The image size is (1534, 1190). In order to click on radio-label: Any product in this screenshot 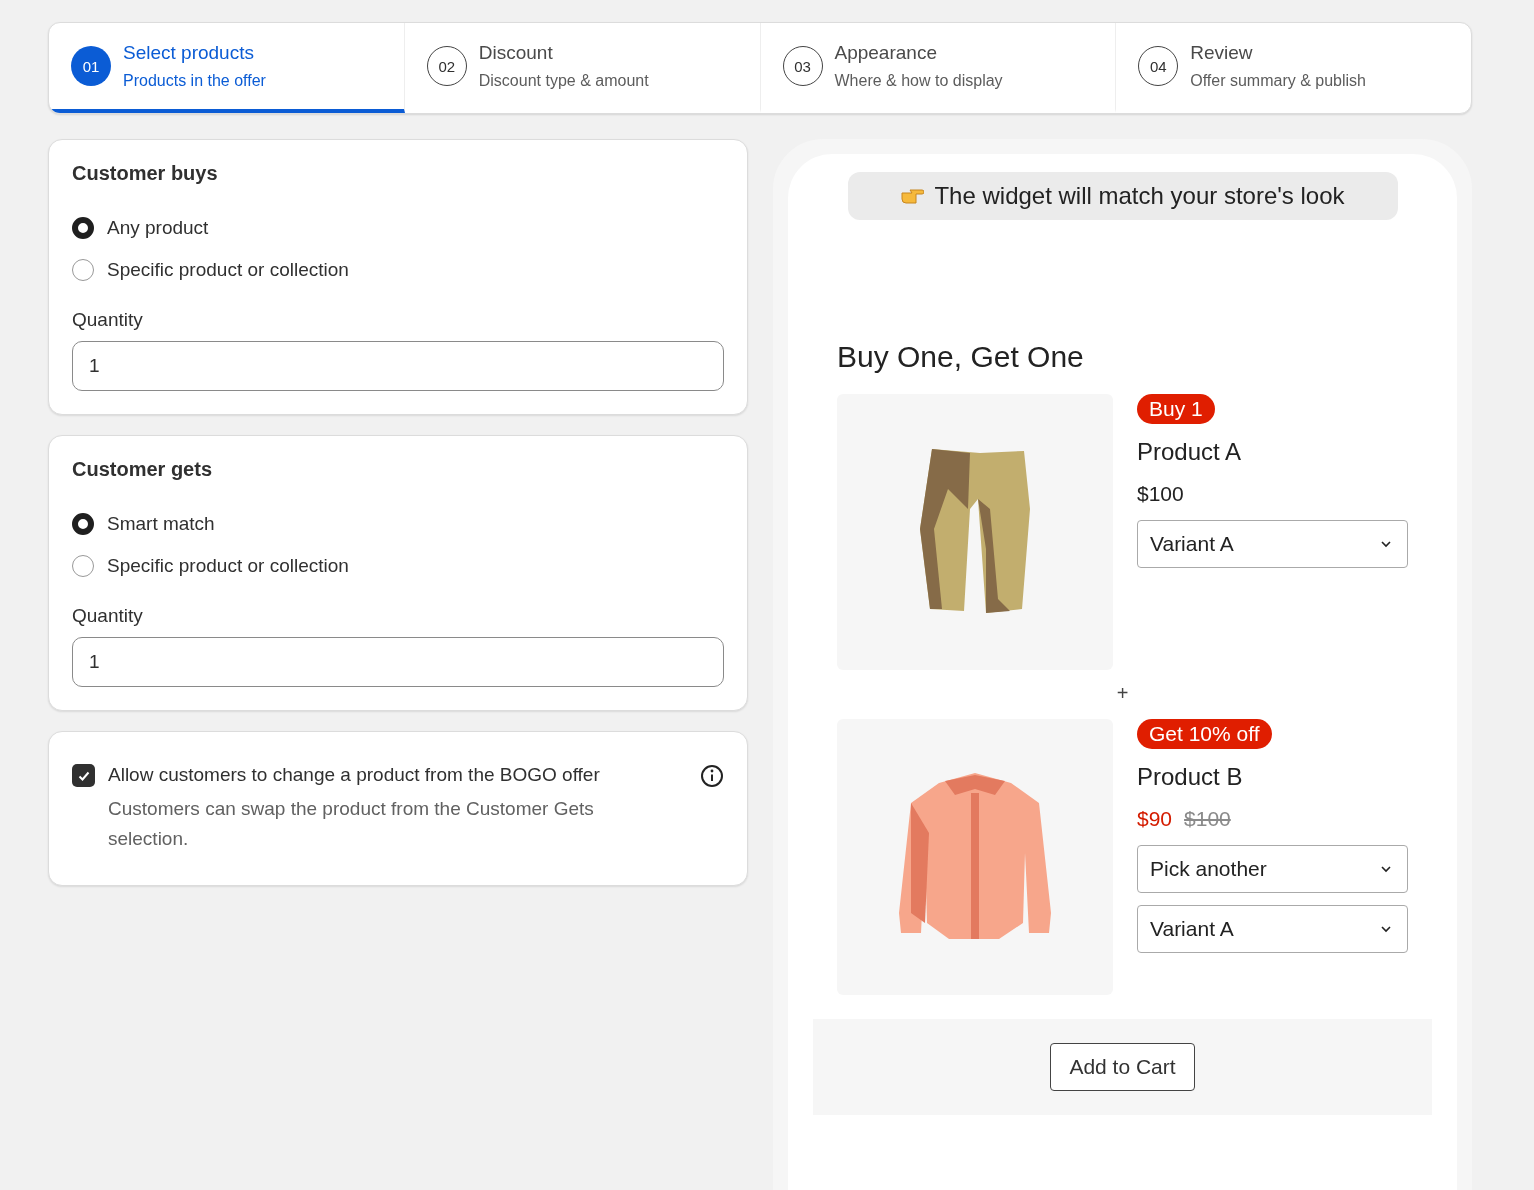, I will do `click(158, 228)`.